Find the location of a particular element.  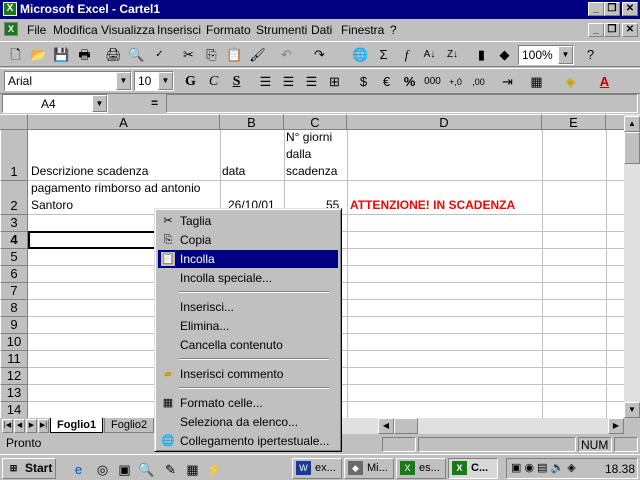

office-assistant-icon: ? is located at coordinates (590, 55).